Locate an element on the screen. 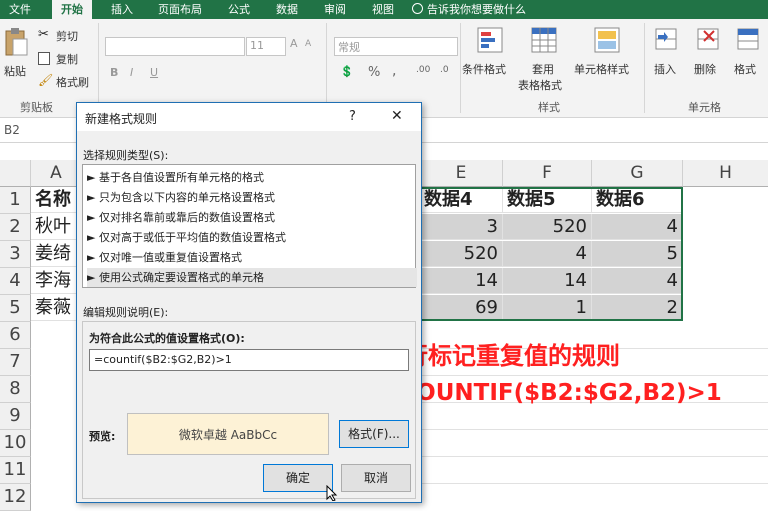 The width and height of the screenshot is (768, 511). close-icon: ✕ is located at coordinates (397, 116).